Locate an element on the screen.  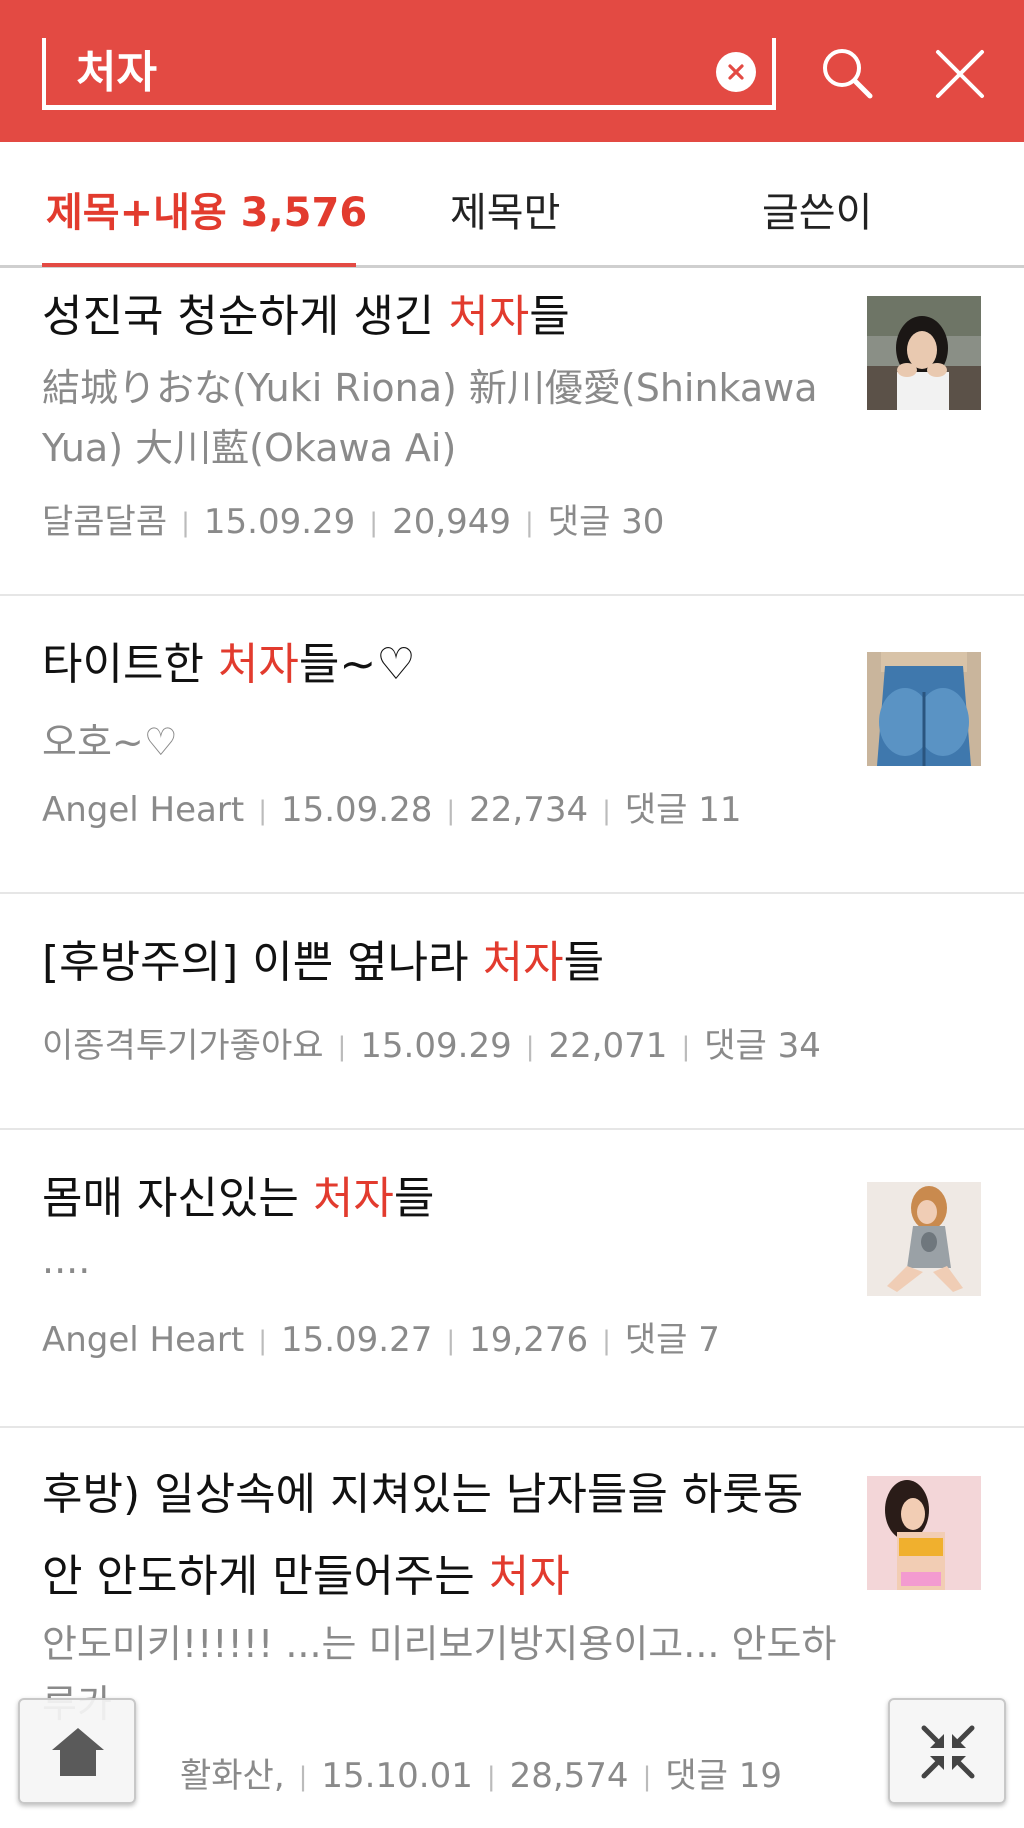
result-meta: Angel Heart | 15.09.27 | 19,276 | 댓글 7 is located at coordinates (381, 1340).